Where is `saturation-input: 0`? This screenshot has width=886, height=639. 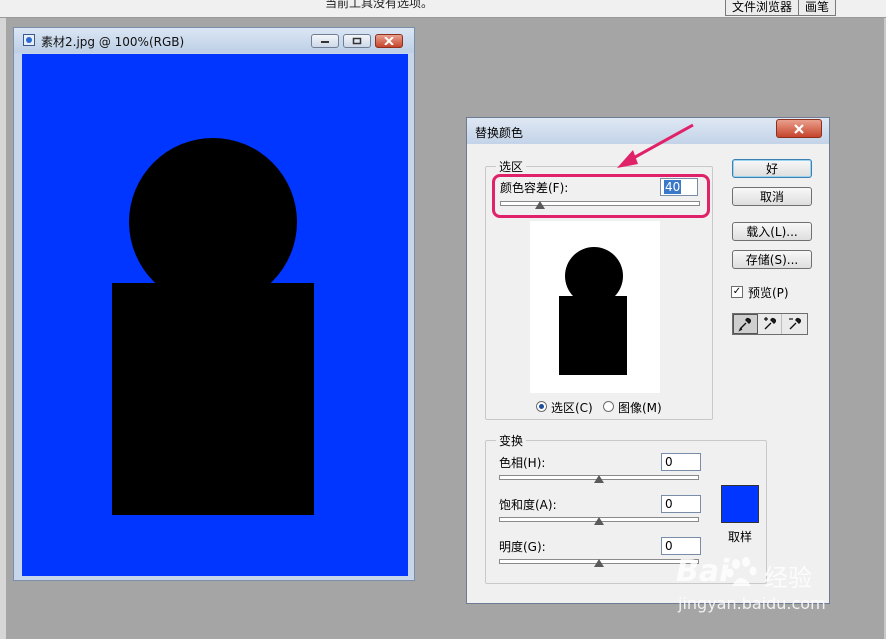
saturation-input: 0 is located at coordinates (681, 504).